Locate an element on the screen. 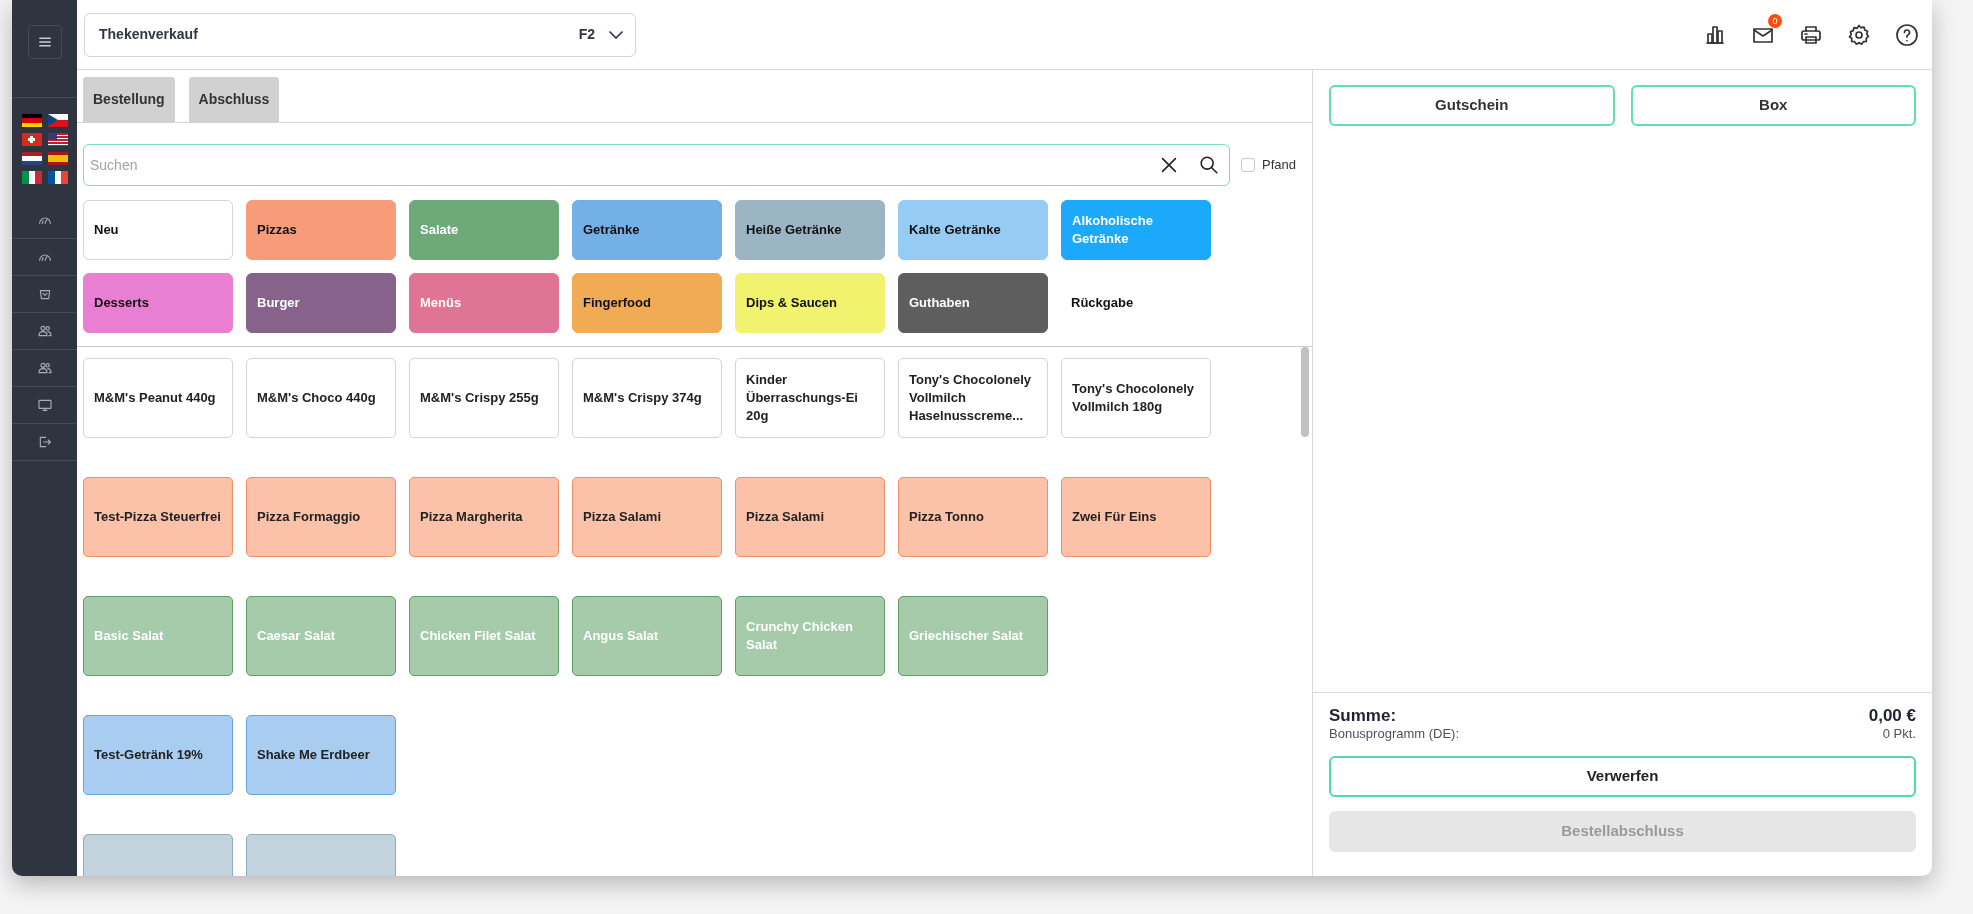 The image size is (1973, 914). dutch-flag-icon is located at coordinates (31, 158).